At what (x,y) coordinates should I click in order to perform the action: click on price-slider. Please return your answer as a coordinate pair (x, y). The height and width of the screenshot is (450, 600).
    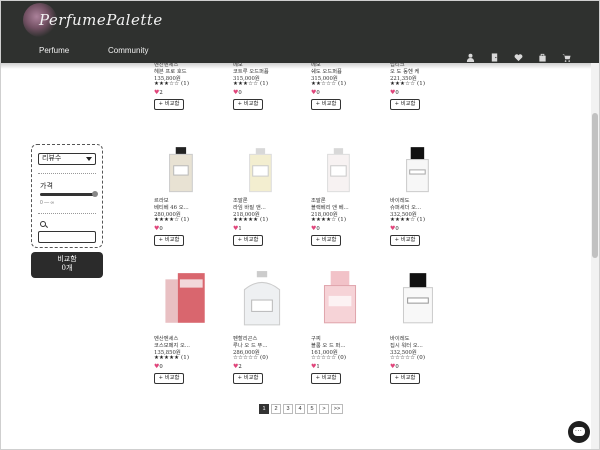
    Looking at the image, I should click on (69, 194).